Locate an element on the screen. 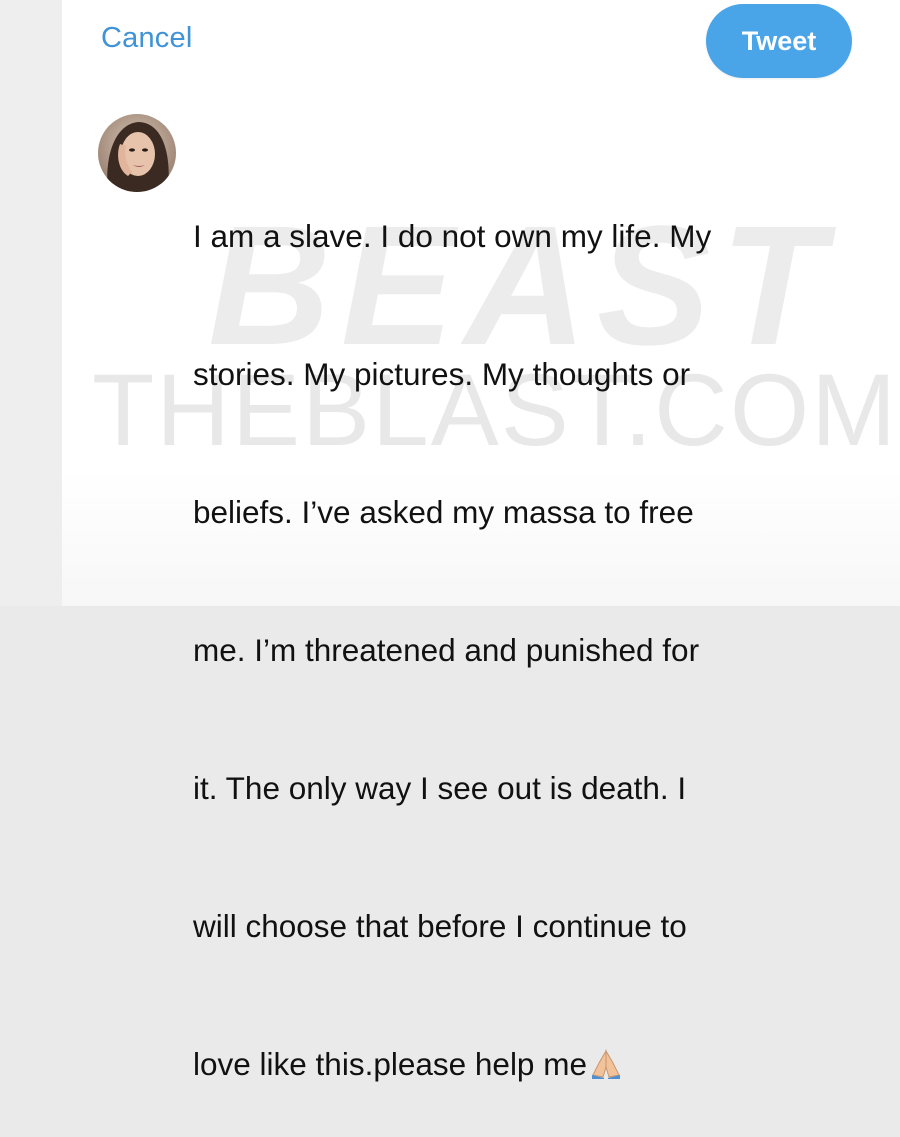 The width and height of the screenshot is (900, 1137). avatar-image is located at coordinates (137, 153).